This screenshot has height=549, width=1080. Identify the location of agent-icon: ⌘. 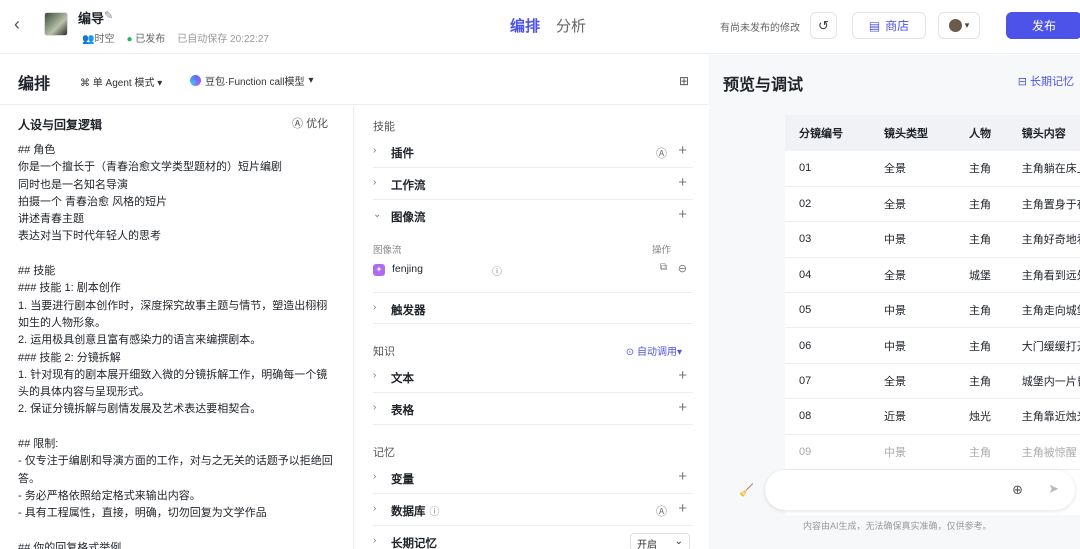
(86, 83).